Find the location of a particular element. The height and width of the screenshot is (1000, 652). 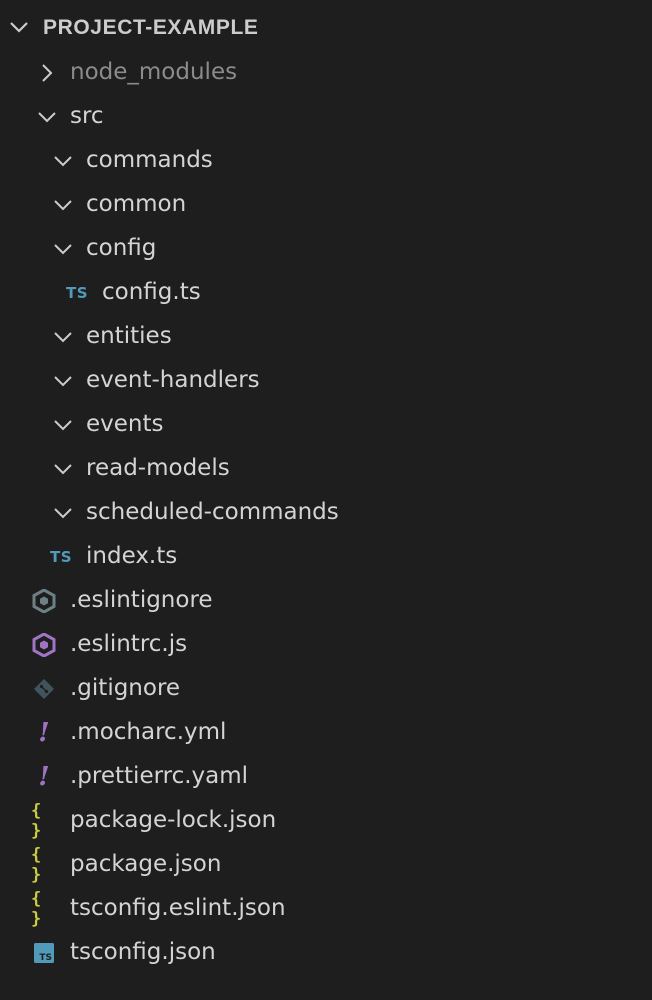

tree-item-label: tsconfig.eslint.json is located at coordinates (178, 908).